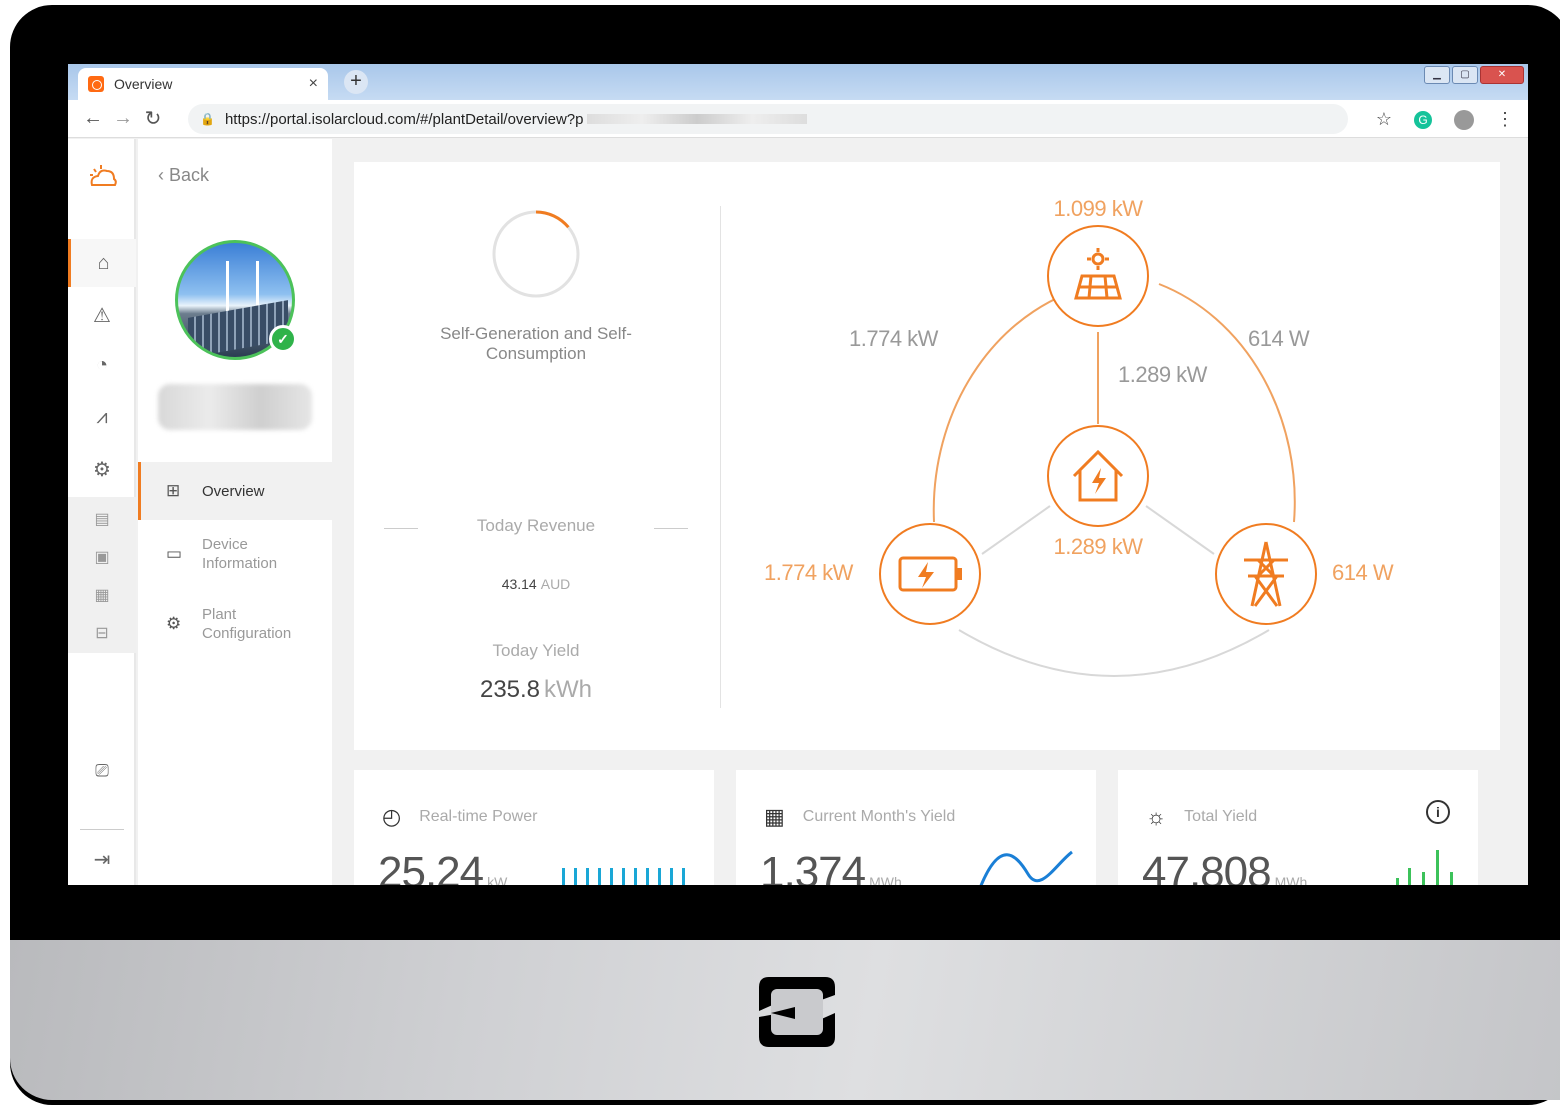  I want to click on self-gen-label: Self-Generation and Self-Consumption, so click(536, 343).